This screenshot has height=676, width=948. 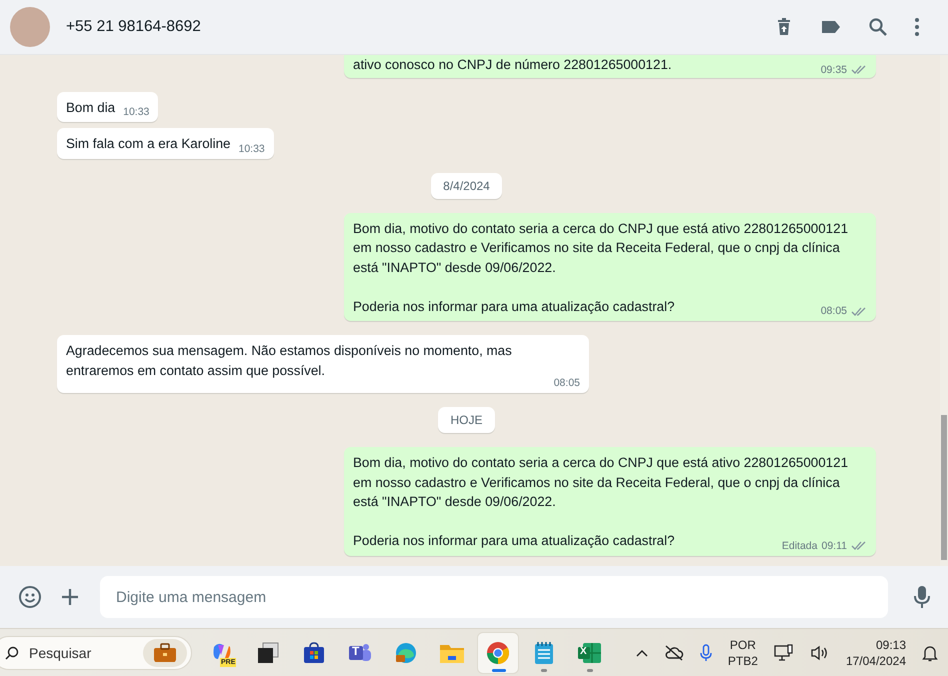 What do you see at coordinates (165, 652) in the screenshot?
I see `briefcase-icon` at bounding box center [165, 652].